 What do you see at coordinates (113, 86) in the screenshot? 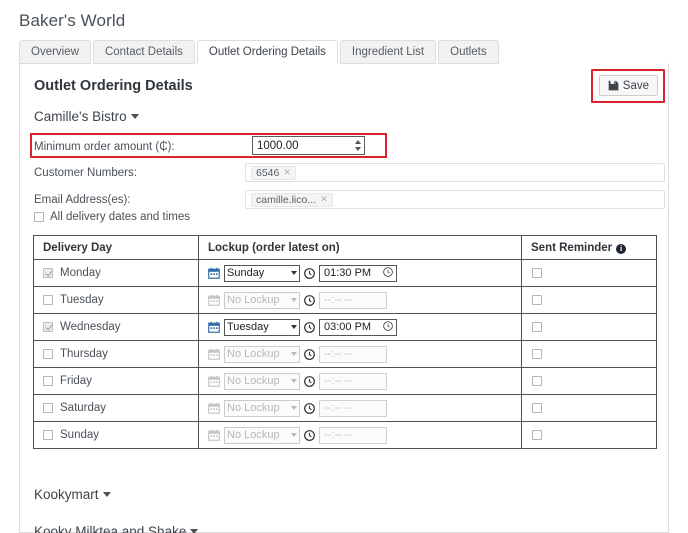
I see `section-title: Outlet Ordering Details` at bounding box center [113, 86].